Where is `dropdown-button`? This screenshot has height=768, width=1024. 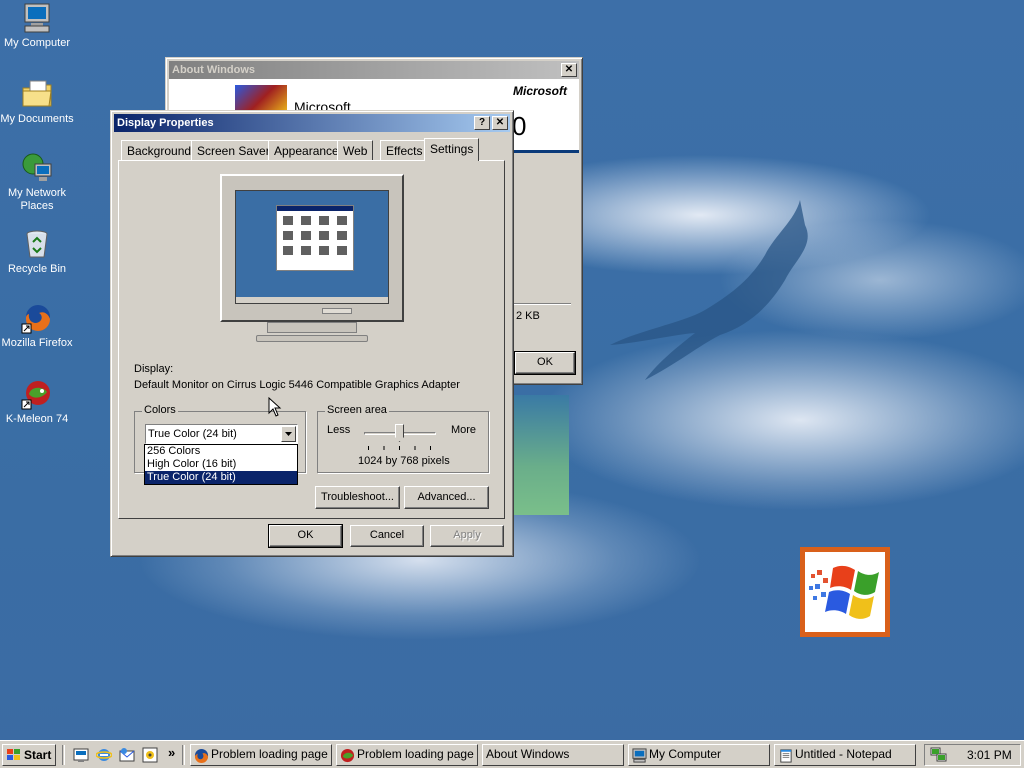 dropdown-button is located at coordinates (288, 434).